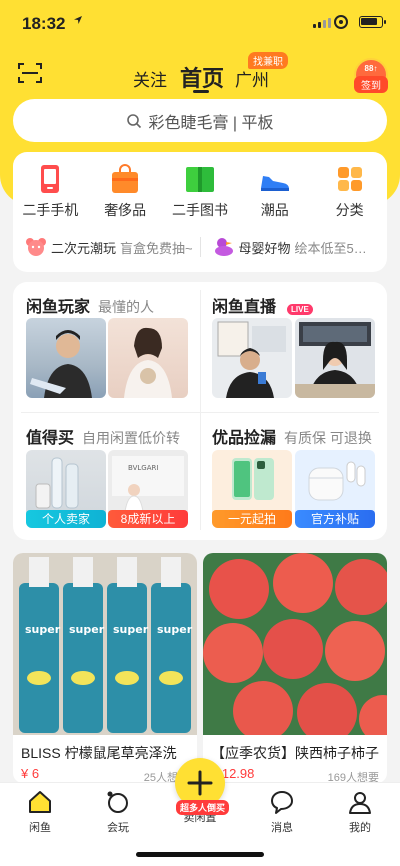 The height and width of the screenshot is (866, 400). I want to click on worth-photo-1: 个人卖家, so click(66, 489).